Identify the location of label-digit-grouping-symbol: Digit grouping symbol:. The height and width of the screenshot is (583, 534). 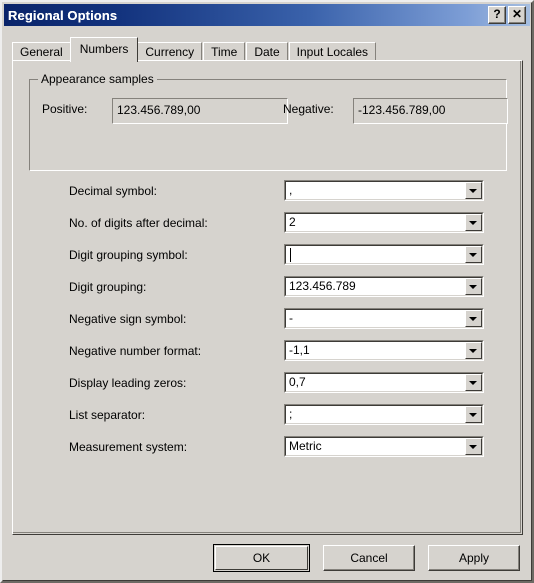
(128, 255).